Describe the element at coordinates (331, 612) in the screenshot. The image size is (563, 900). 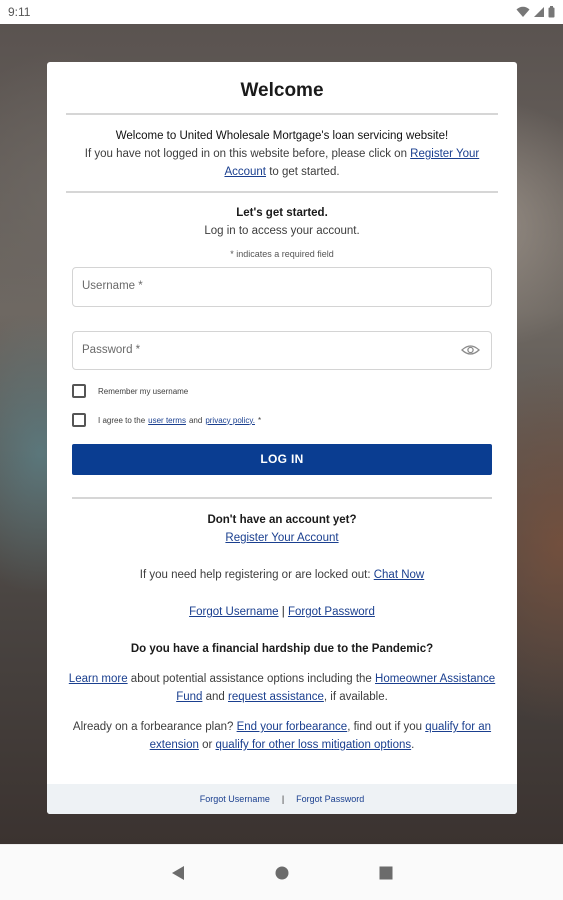
I see `forgot-password-link: Forgot Password` at that location.